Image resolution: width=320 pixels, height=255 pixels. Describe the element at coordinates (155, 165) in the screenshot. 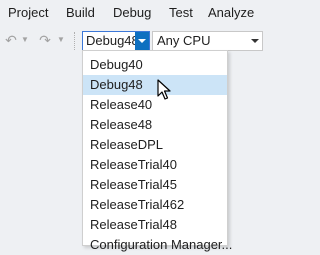

I see `dropdown-item-releasetrial40: ReleaseTrial40` at that location.